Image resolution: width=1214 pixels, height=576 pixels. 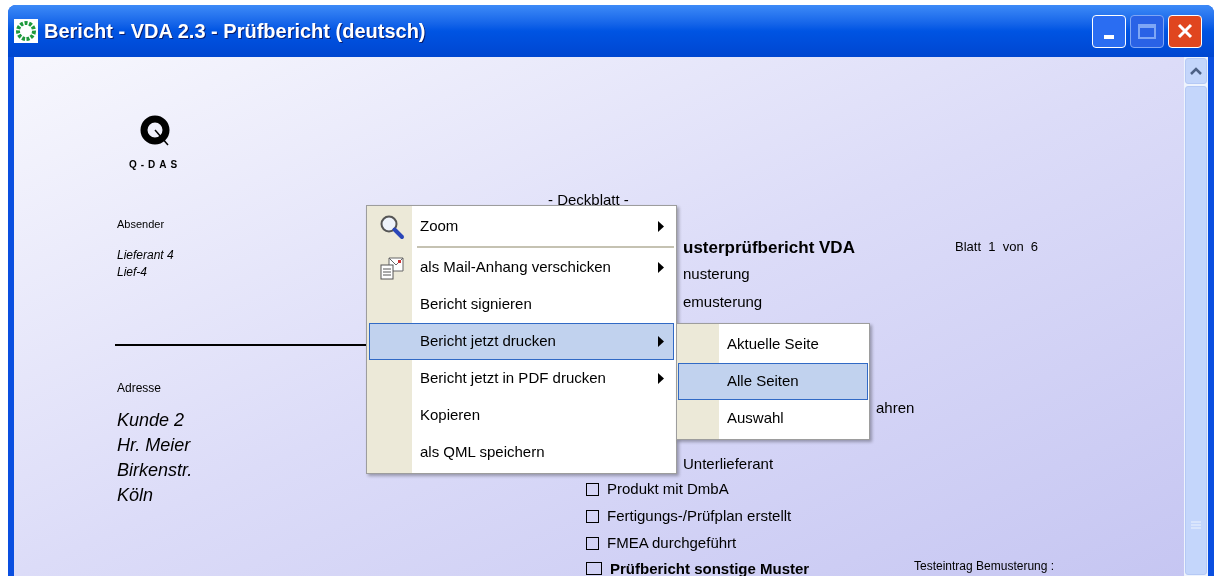 I want to click on document-mail-icon, so click(x=392, y=267).